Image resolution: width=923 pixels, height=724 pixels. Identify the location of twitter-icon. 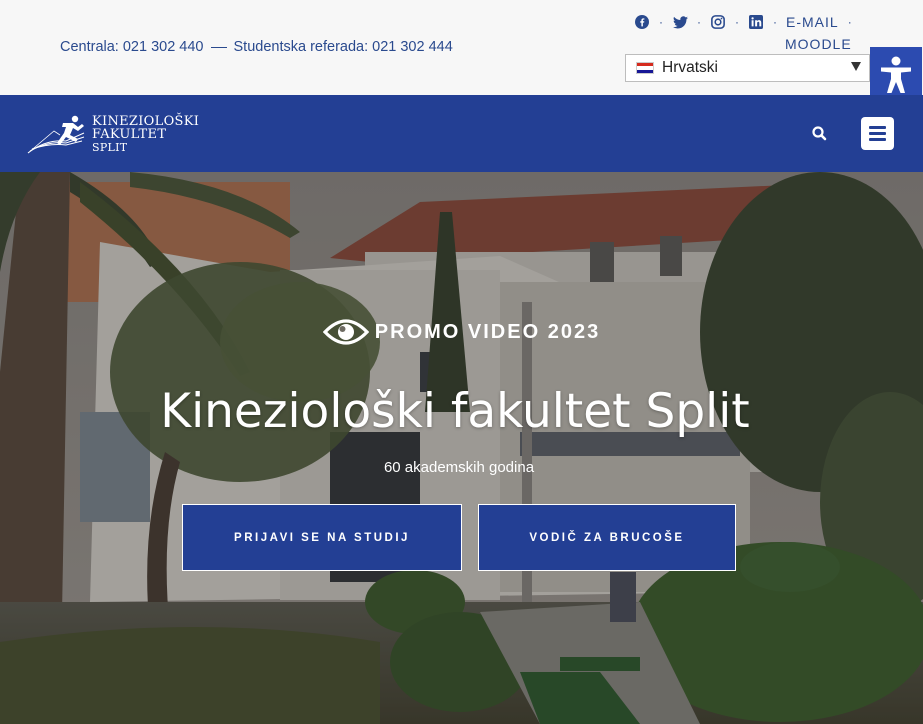
(680, 22).